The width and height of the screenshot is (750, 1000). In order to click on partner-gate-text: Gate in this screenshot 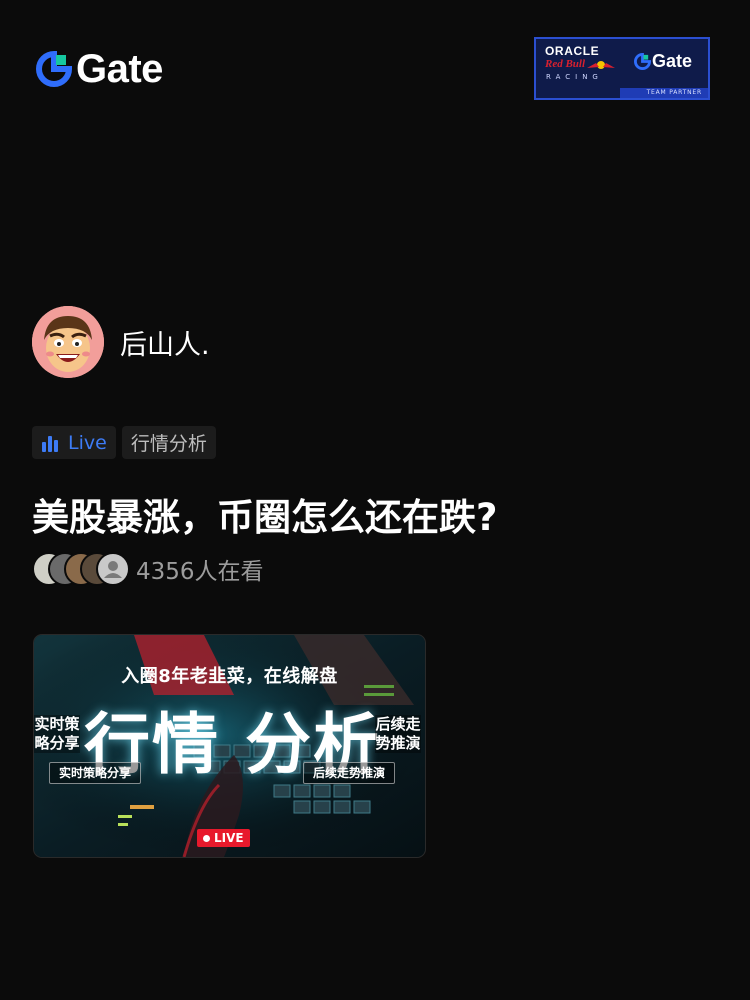, I will do `click(672, 61)`.